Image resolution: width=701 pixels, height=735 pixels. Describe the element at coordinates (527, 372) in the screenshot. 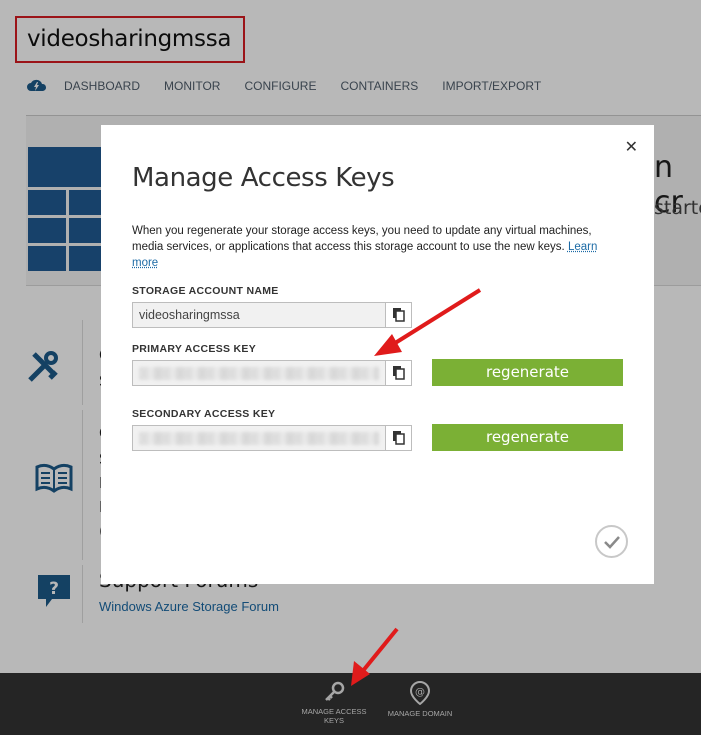

I see `regenerate-primary-button: regenerate` at that location.